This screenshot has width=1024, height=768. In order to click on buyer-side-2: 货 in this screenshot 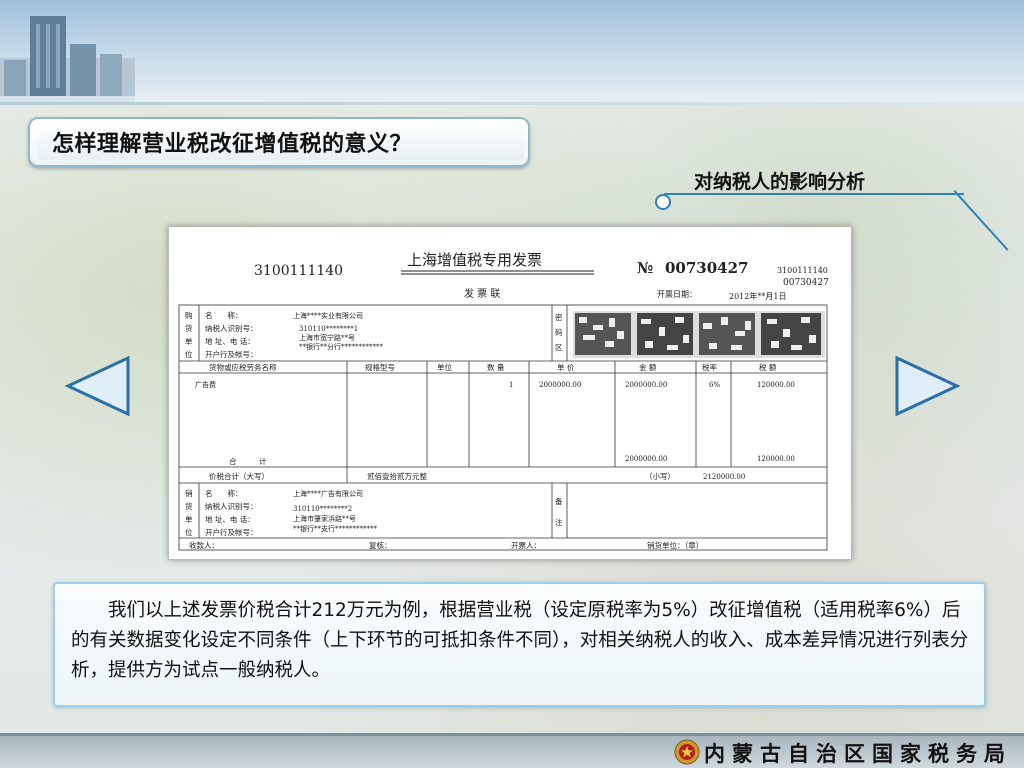, I will do `click(189, 328)`.